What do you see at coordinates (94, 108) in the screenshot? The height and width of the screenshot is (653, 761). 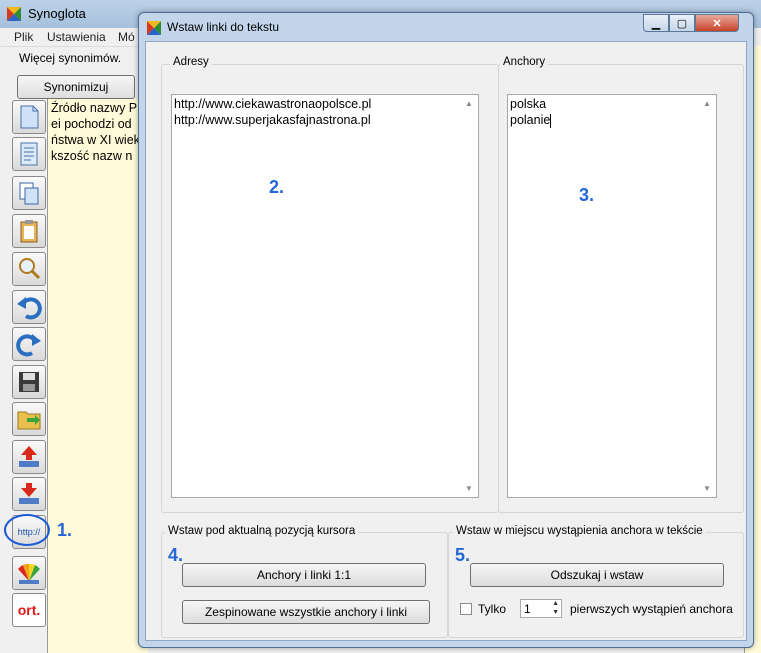 I see `editor-line: Źródło nazwy P` at bounding box center [94, 108].